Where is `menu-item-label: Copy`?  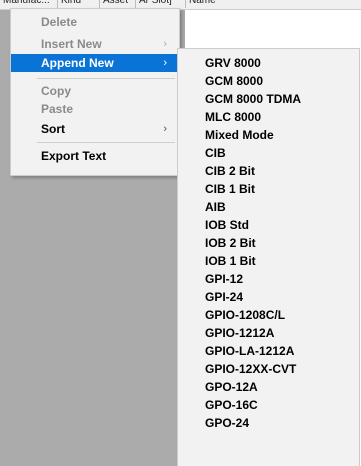 menu-item-label: Copy is located at coordinates (56, 91).